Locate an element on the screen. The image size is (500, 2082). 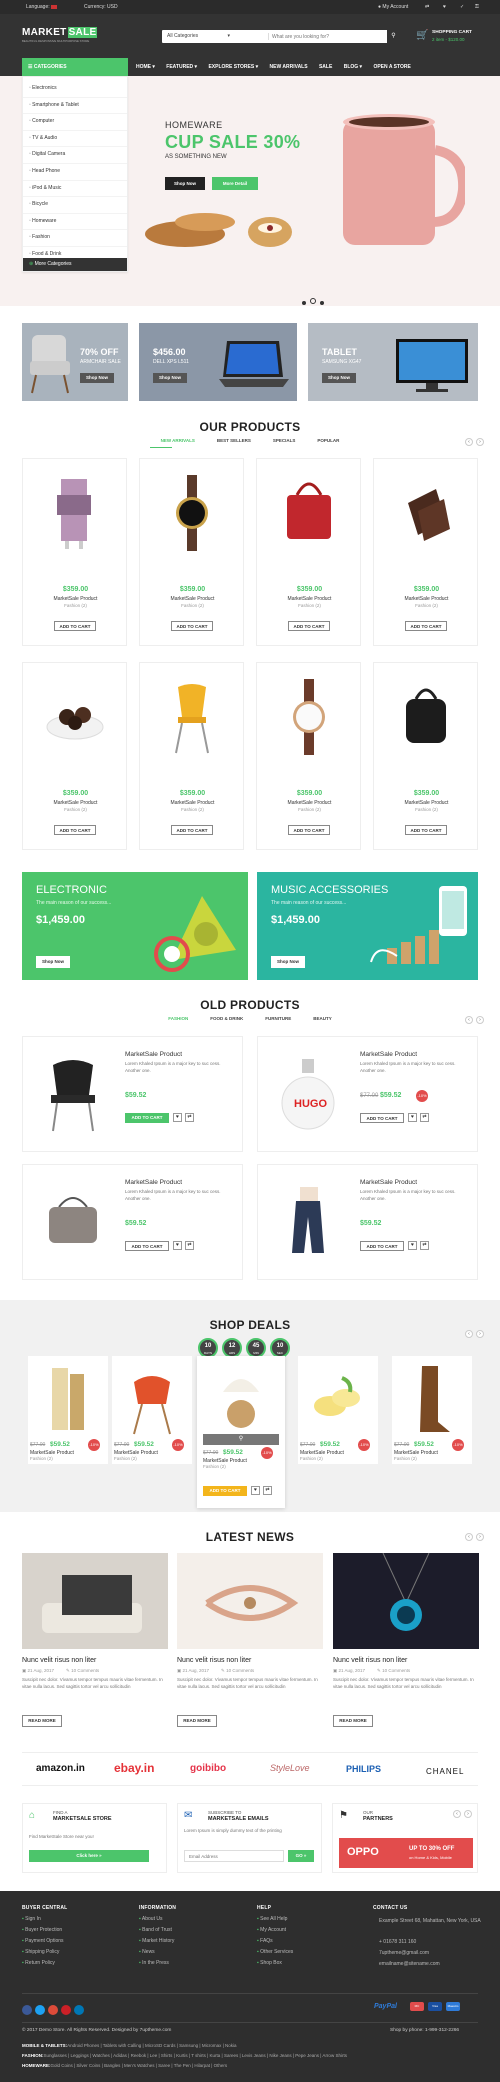
footer-link: ▪ Shipping Policy is located at coordinates (77, 1952).